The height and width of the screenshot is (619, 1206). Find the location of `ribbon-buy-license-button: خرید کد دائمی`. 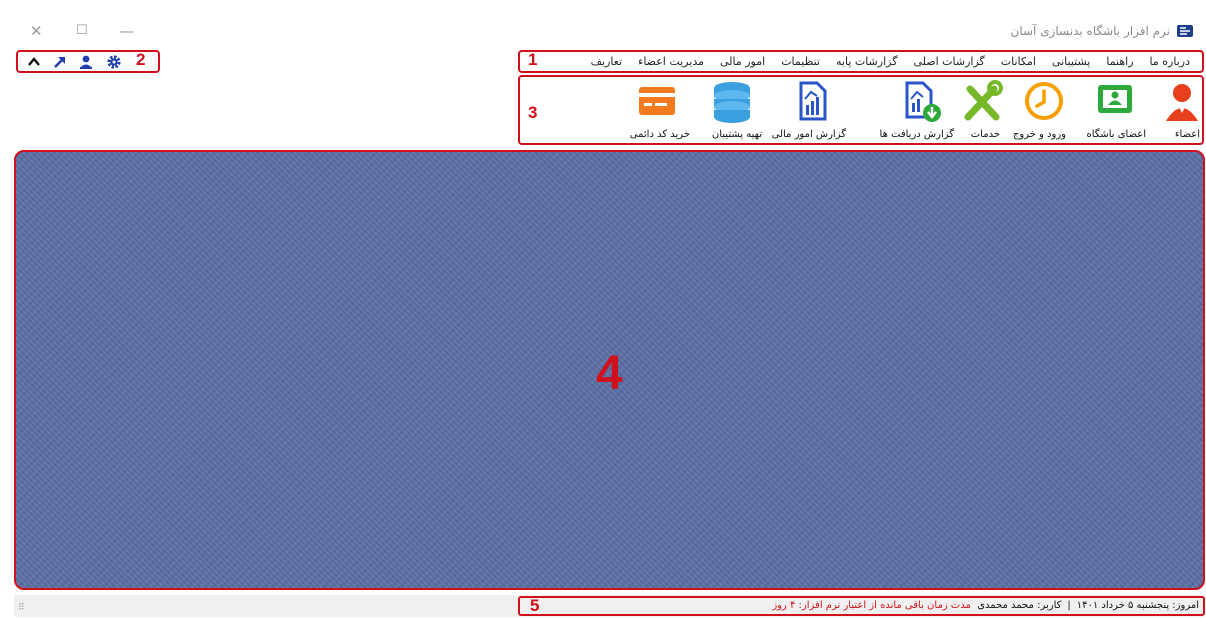

ribbon-buy-license-button: خرید کد دائمی is located at coordinates (653, 110).